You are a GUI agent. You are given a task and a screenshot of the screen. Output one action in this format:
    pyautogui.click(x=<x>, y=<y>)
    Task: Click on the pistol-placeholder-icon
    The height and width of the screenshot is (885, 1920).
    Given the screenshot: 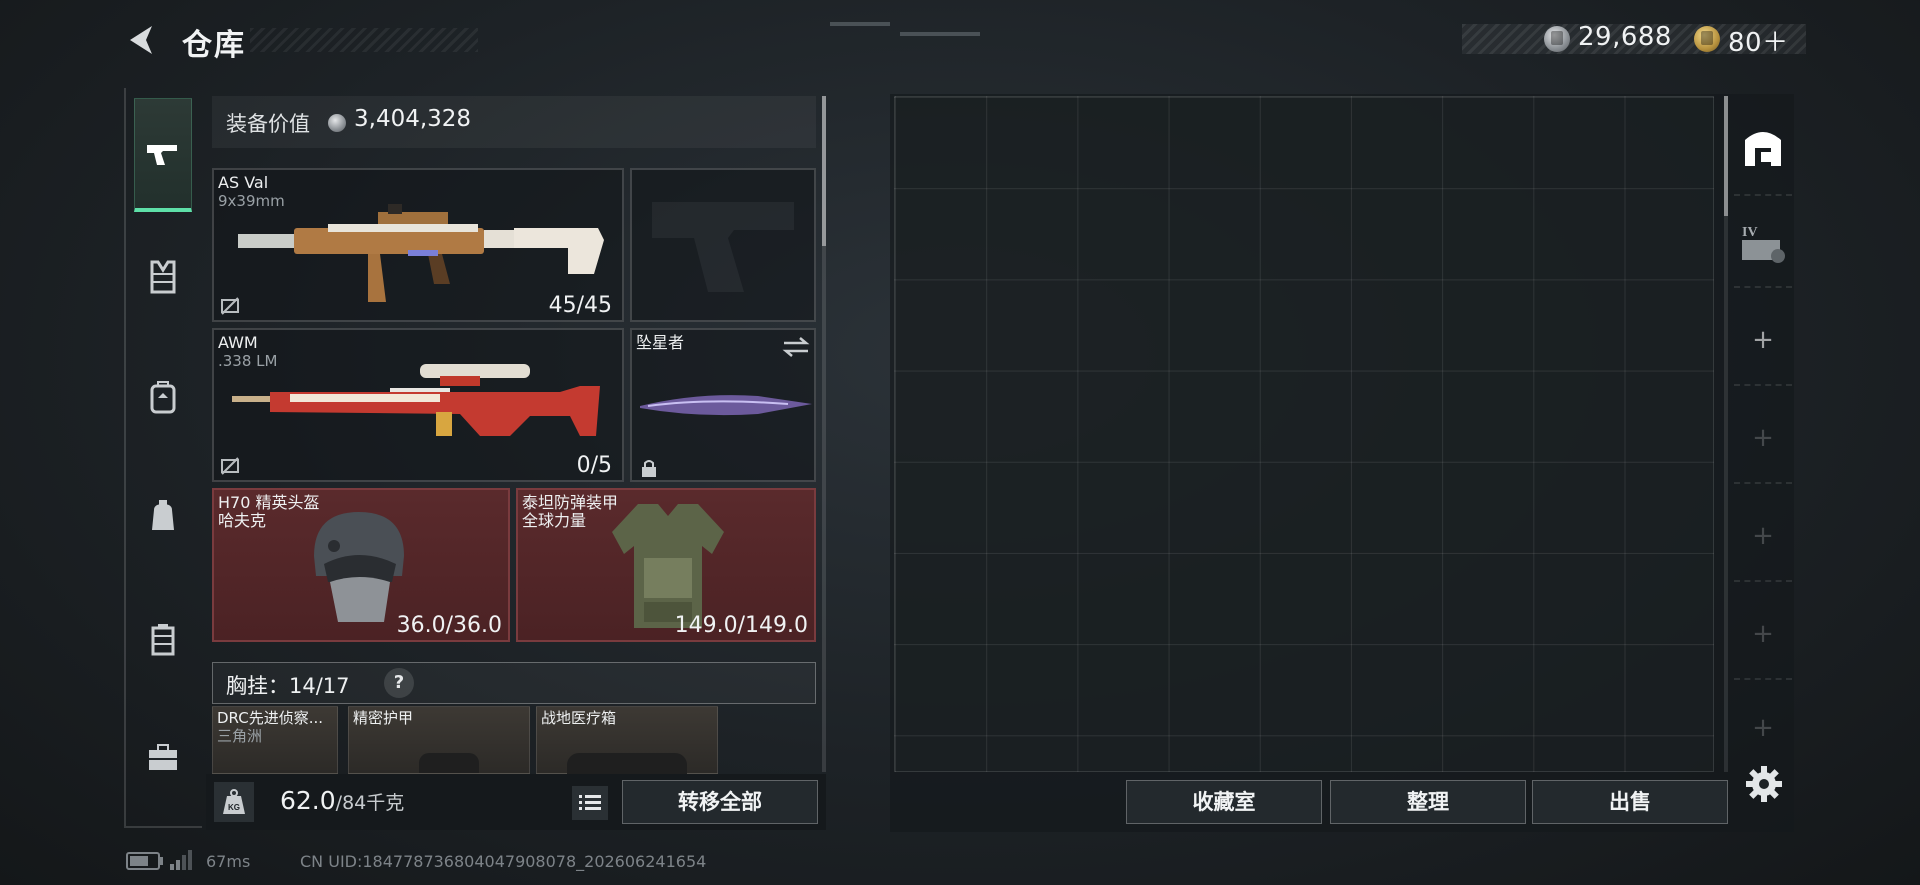 What is the action you would take?
    pyautogui.click(x=723, y=247)
    